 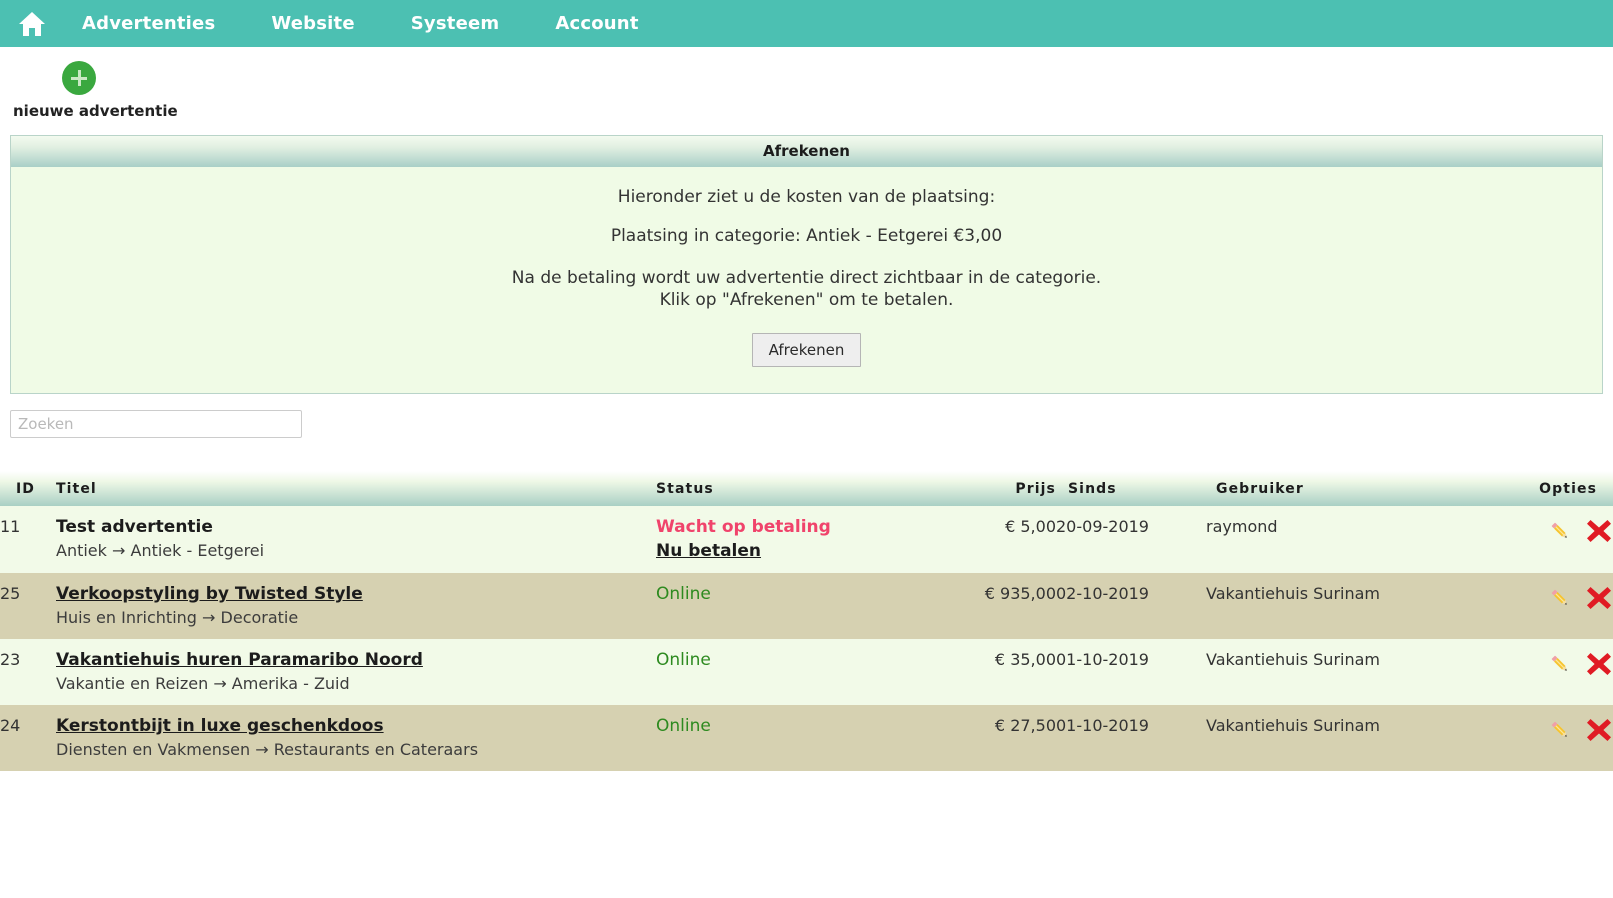 What do you see at coordinates (156, 424) in the screenshot?
I see `search-input` at bounding box center [156, 424].